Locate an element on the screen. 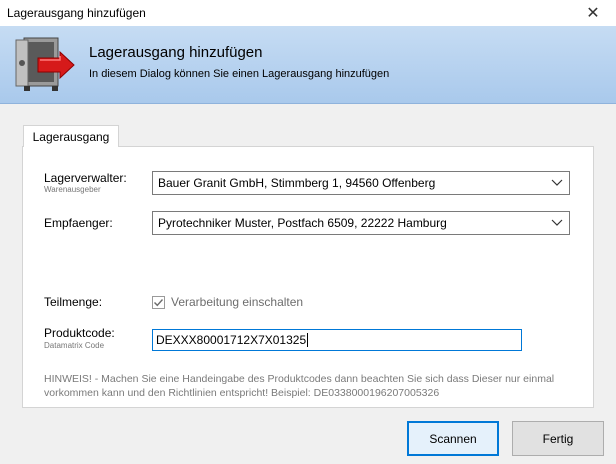 The width and height of the screenshot is (616, 464). title-bar: Lagerausgang hinzufügen ✕ is located at coordinates (308, 13).